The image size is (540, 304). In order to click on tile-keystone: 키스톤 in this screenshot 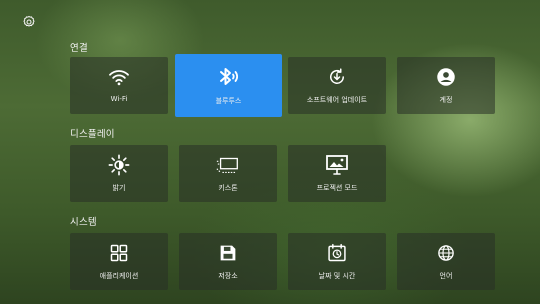, I will do `click(228, 173)`.